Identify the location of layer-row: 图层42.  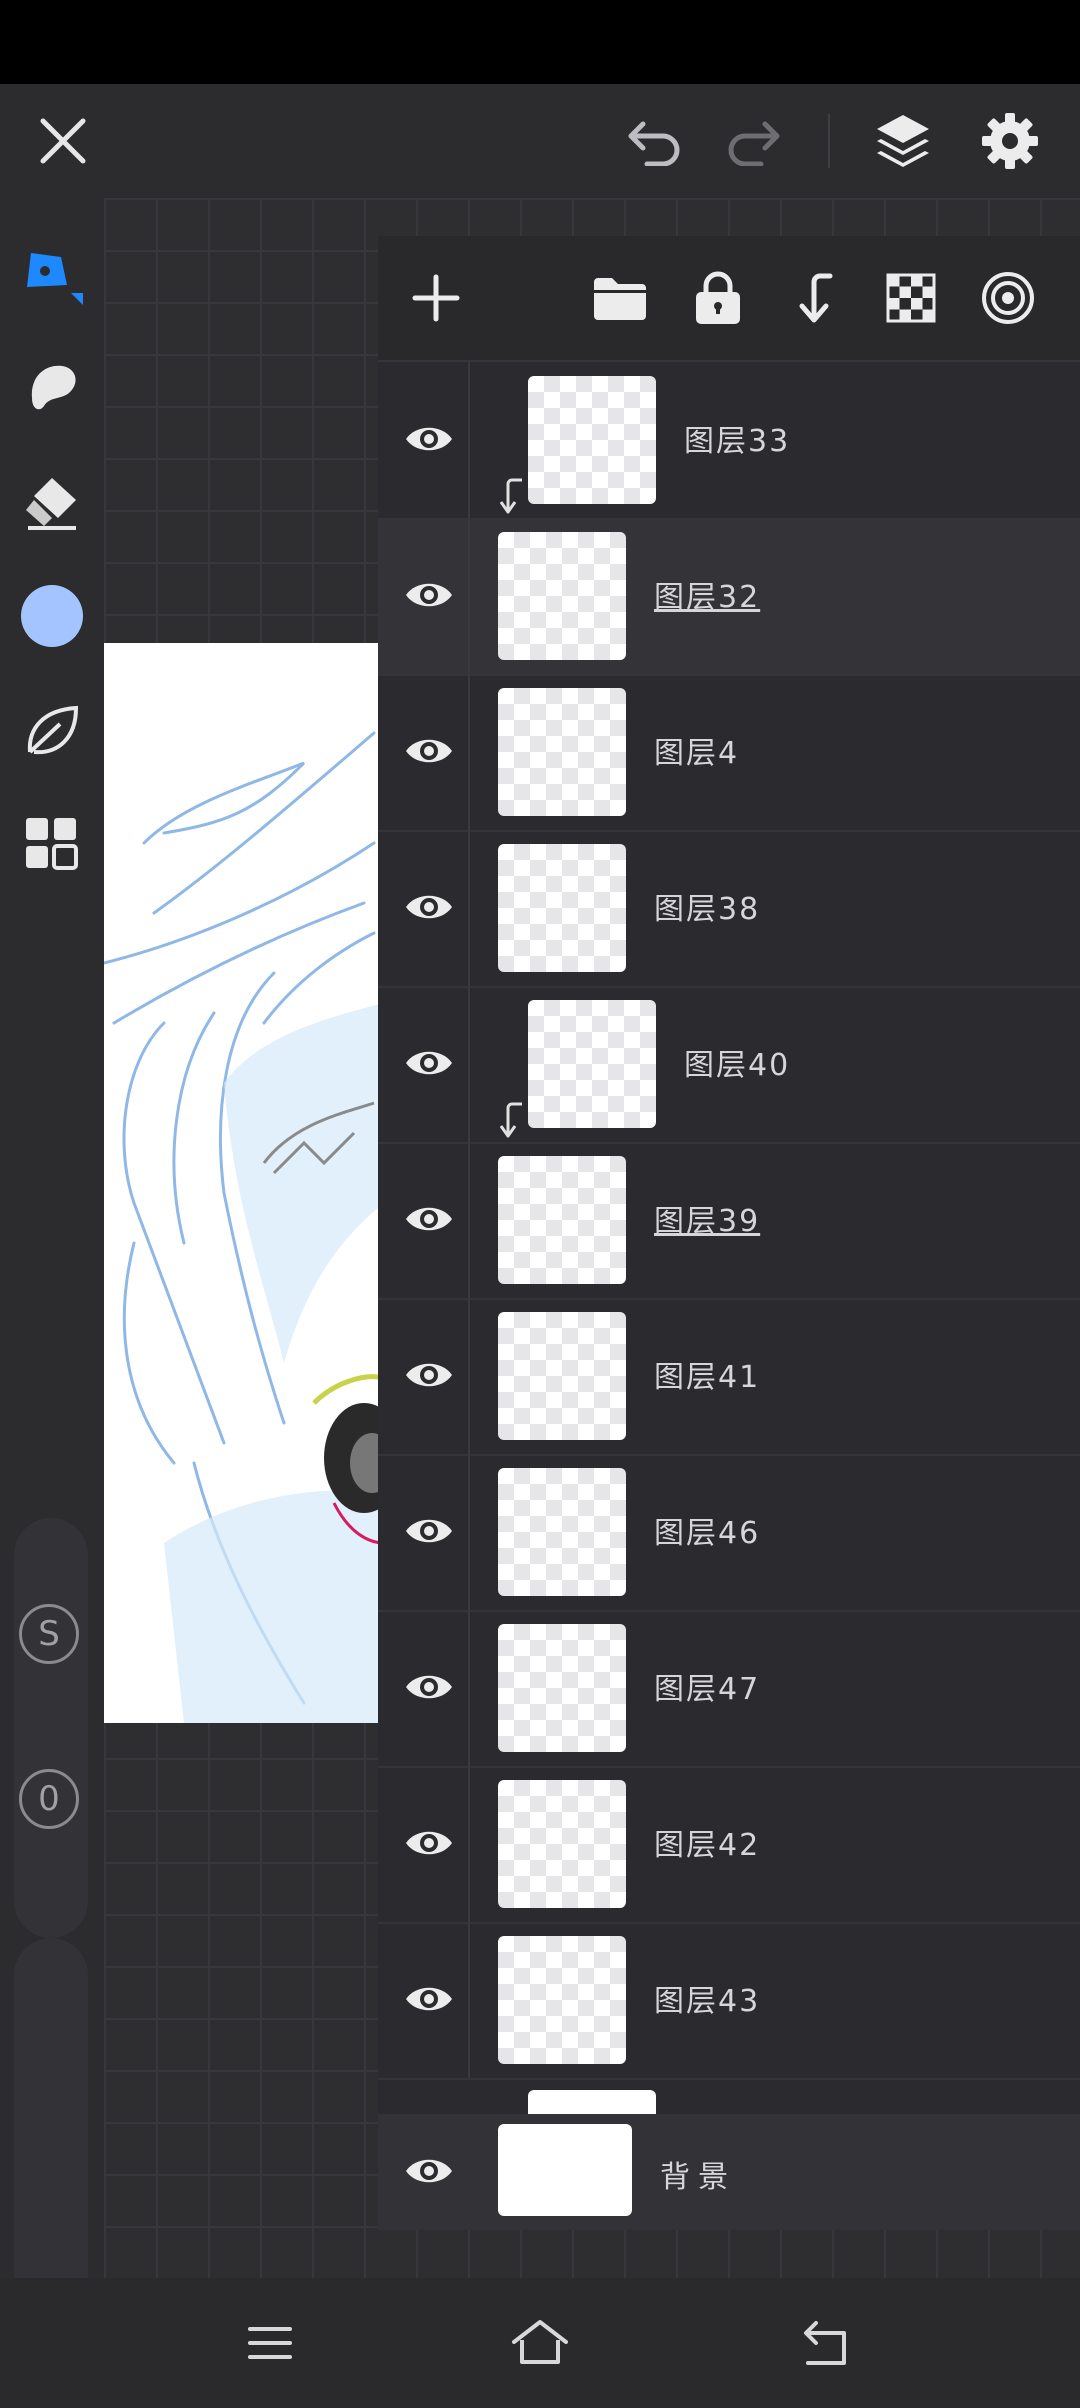
(729, 1845).